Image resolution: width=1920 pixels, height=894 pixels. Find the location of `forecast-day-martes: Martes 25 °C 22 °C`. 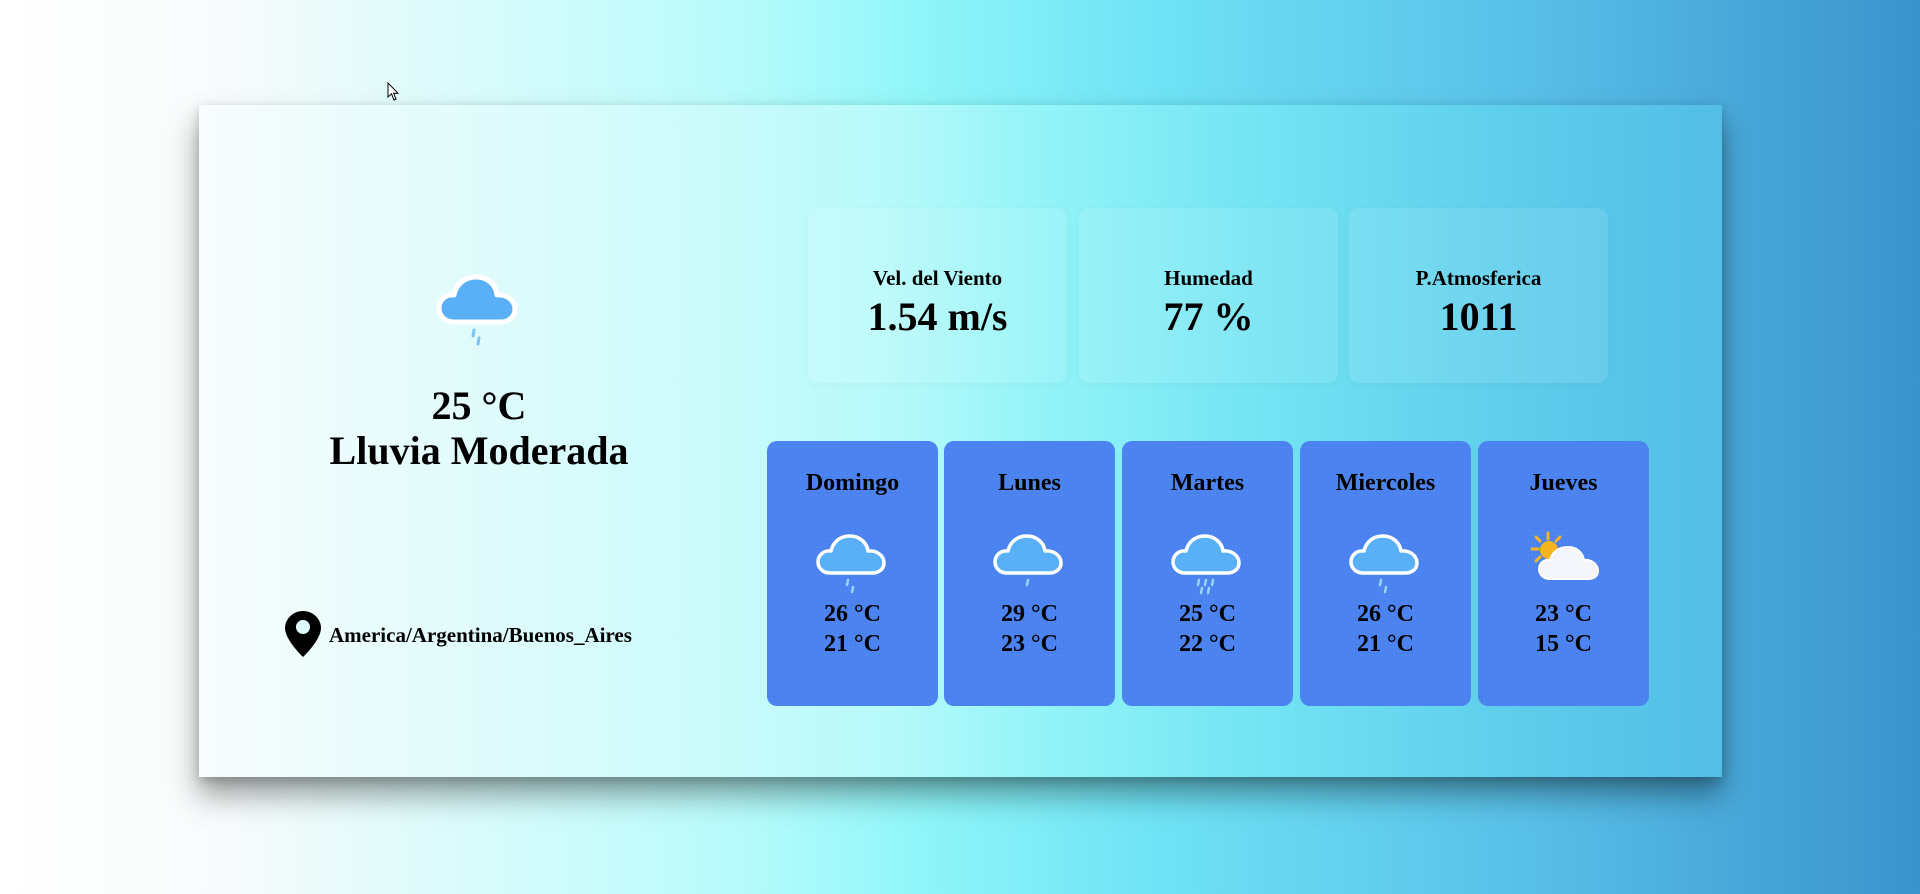

forecast-day-martes: Martes 25 °C 22 °C is located at coordinates (1207, 573).